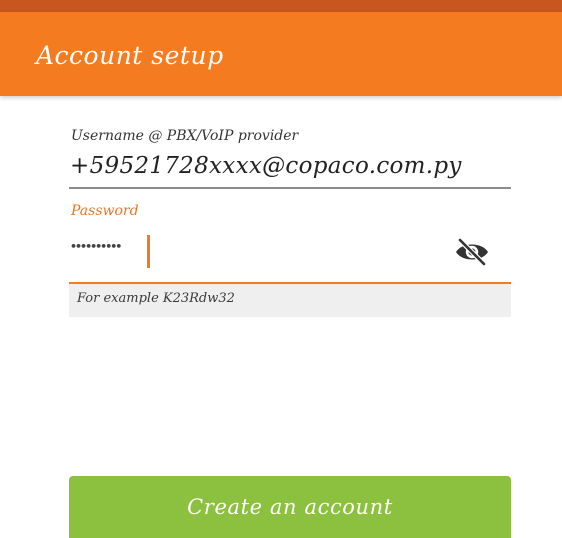 The height and width of the screenshot is (538, 562). Describe the element at coordinates (96, 246) in the screenshot. I see `password-field: ••••••••••` at that location.